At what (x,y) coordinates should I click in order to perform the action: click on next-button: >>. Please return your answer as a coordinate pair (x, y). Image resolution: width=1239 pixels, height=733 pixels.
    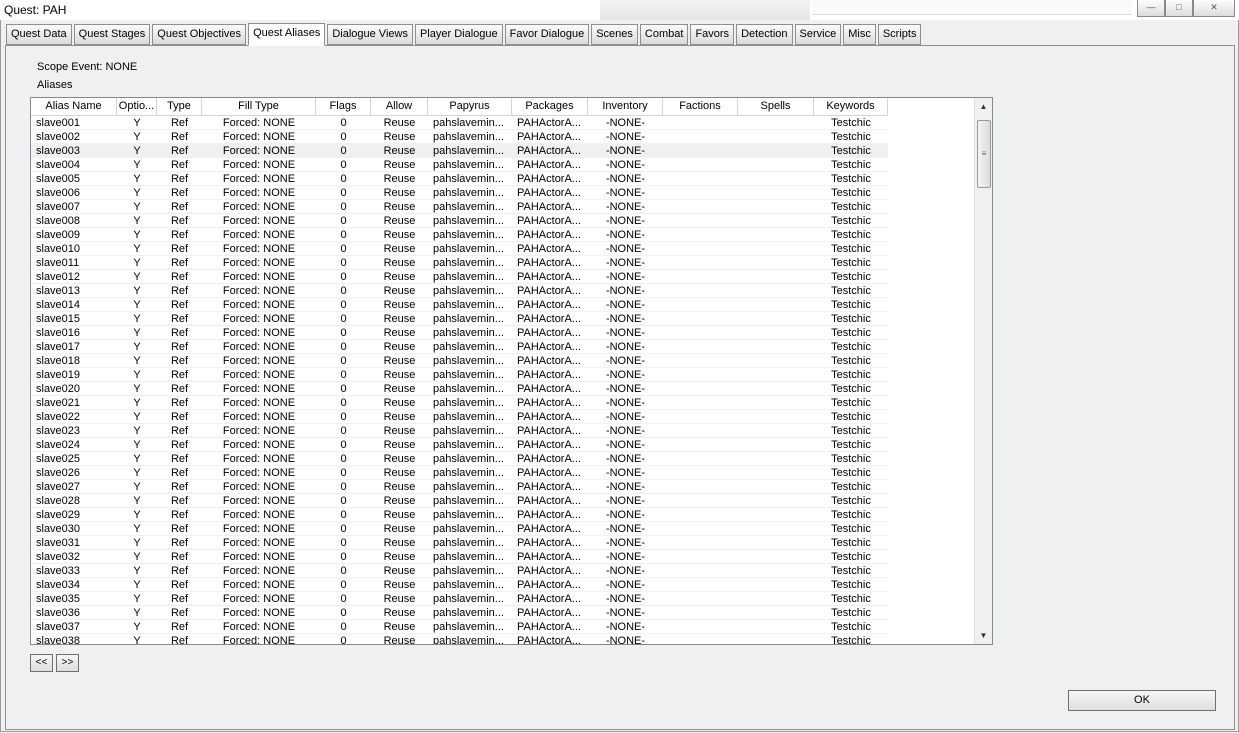
    Looking at the image, I should click on (67, 663).